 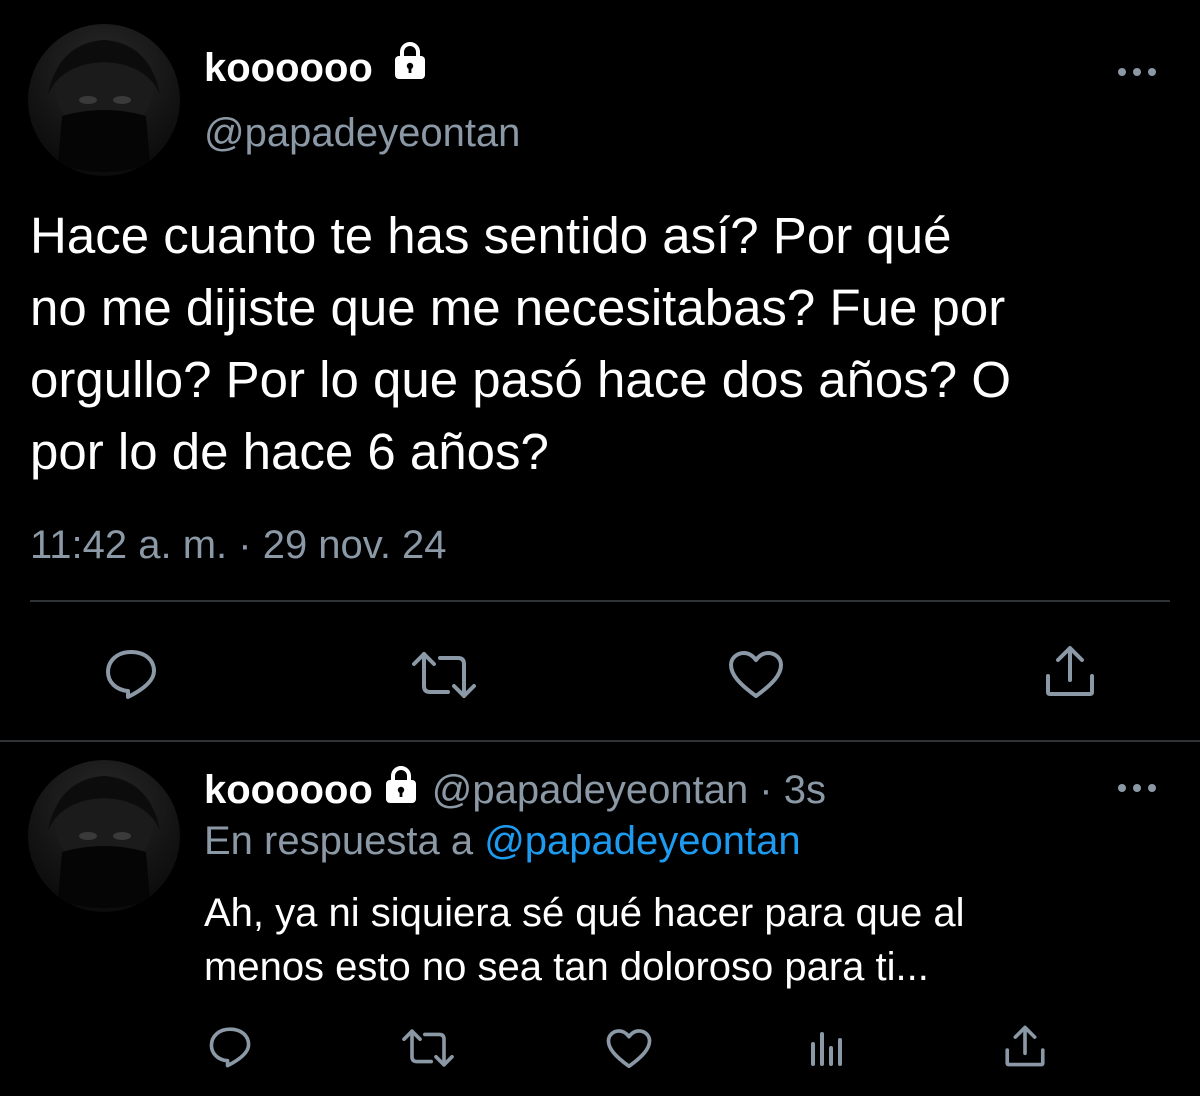 I want to click on tweet-text-line: por lo de hace 6 años?, so click(x=289, y=451).